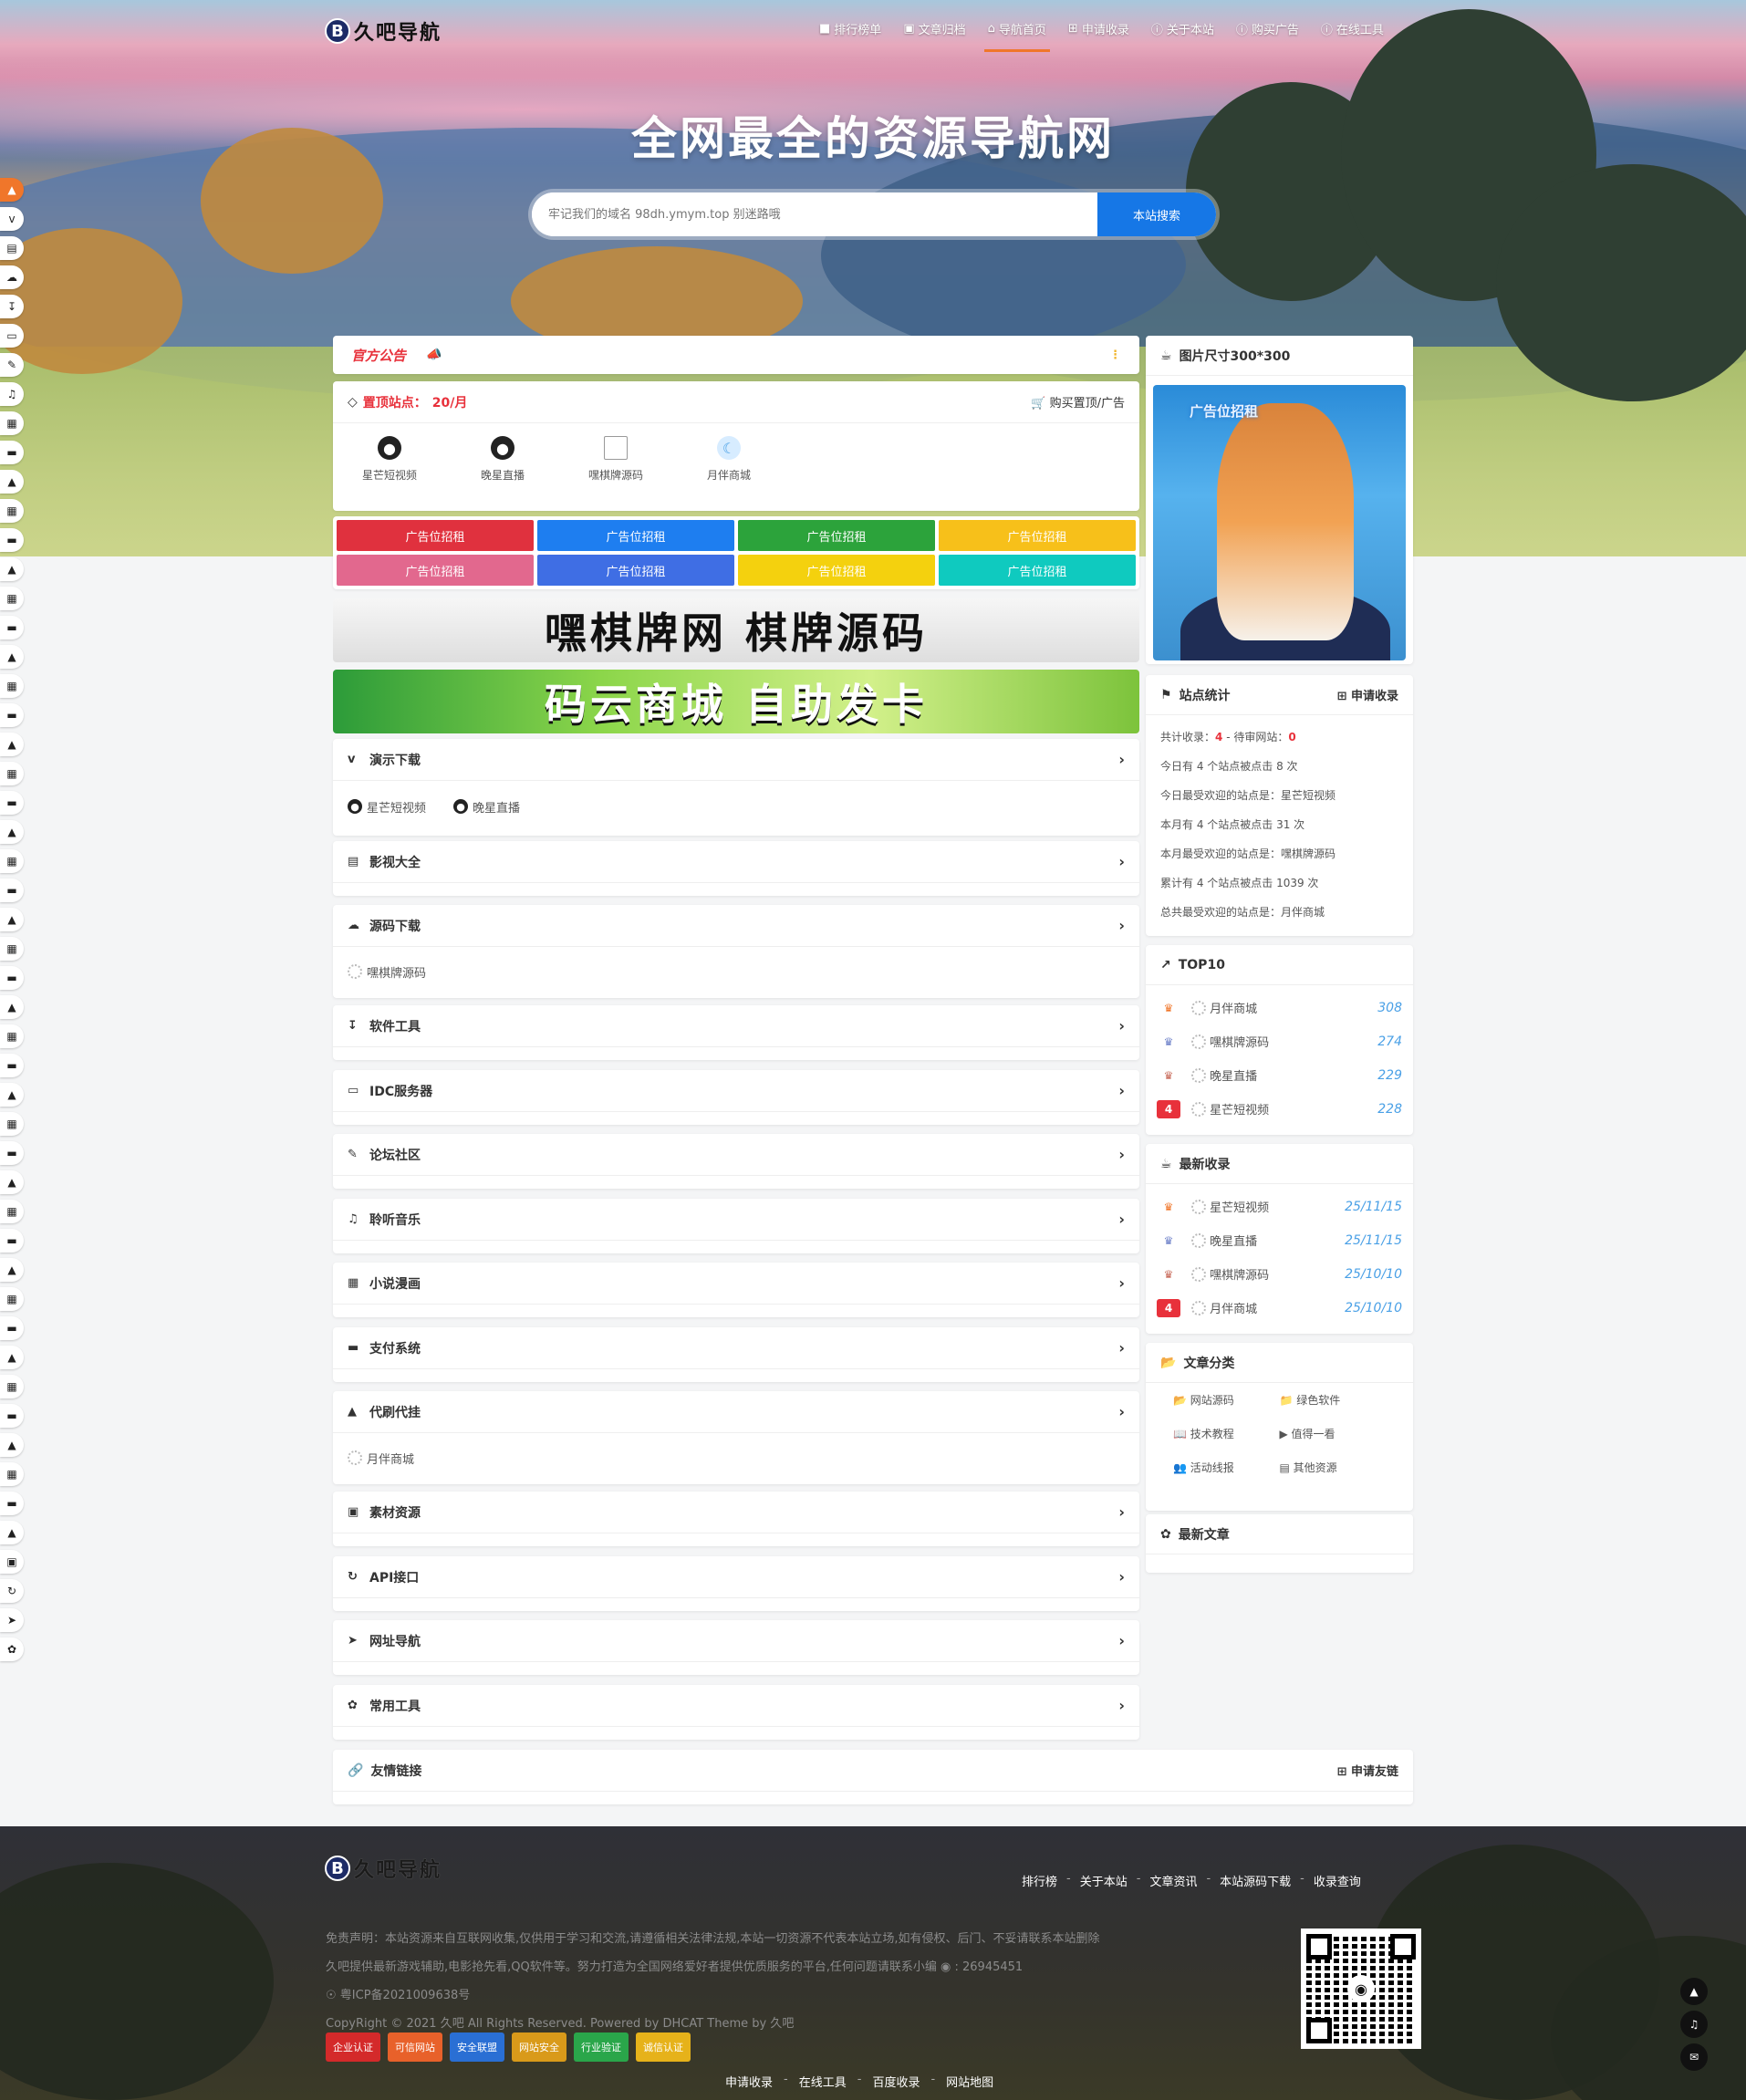  Describe the element at coordinates (1183, 28) in the screenshot. I see `nav-about: ⓘ 关于本站` at that location.